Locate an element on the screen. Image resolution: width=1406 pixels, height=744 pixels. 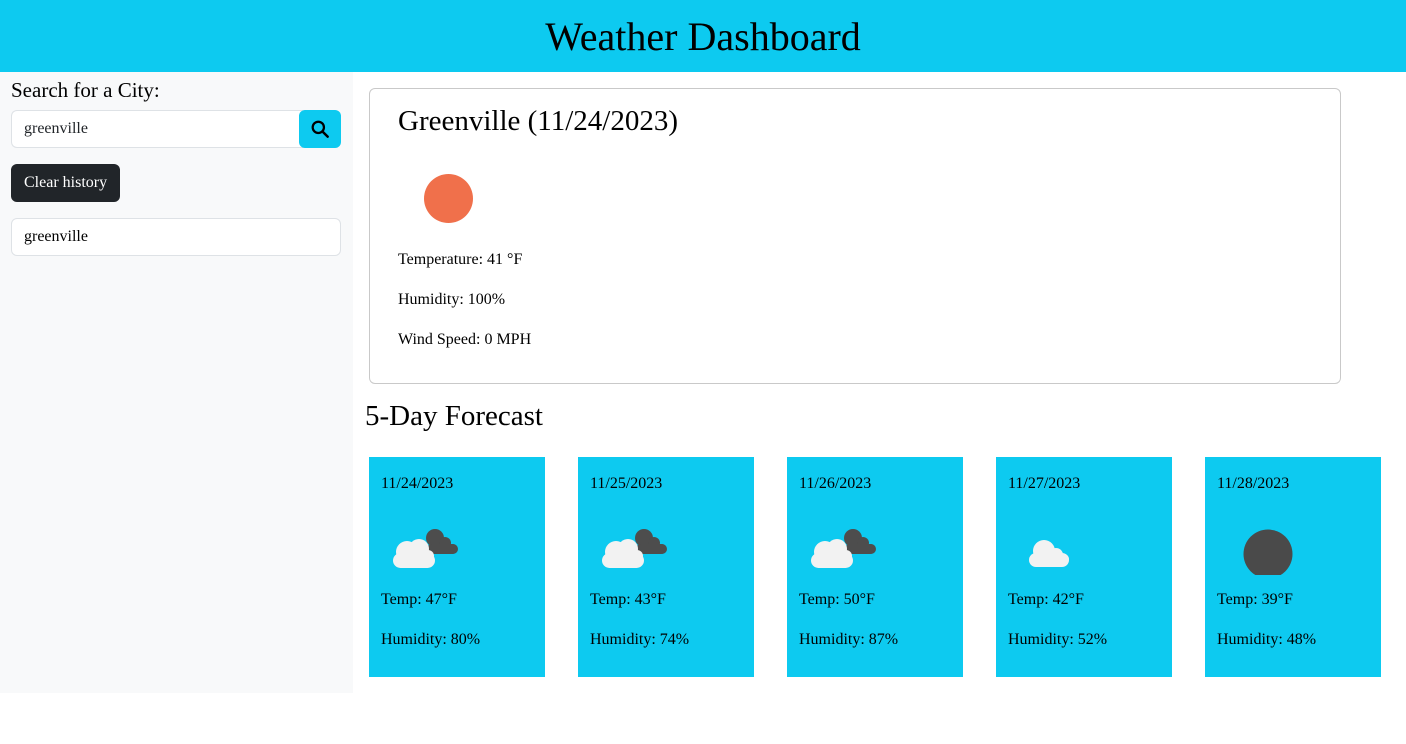
forecast-humidity: Humidity: 87% is located at coordinates (849, 639).